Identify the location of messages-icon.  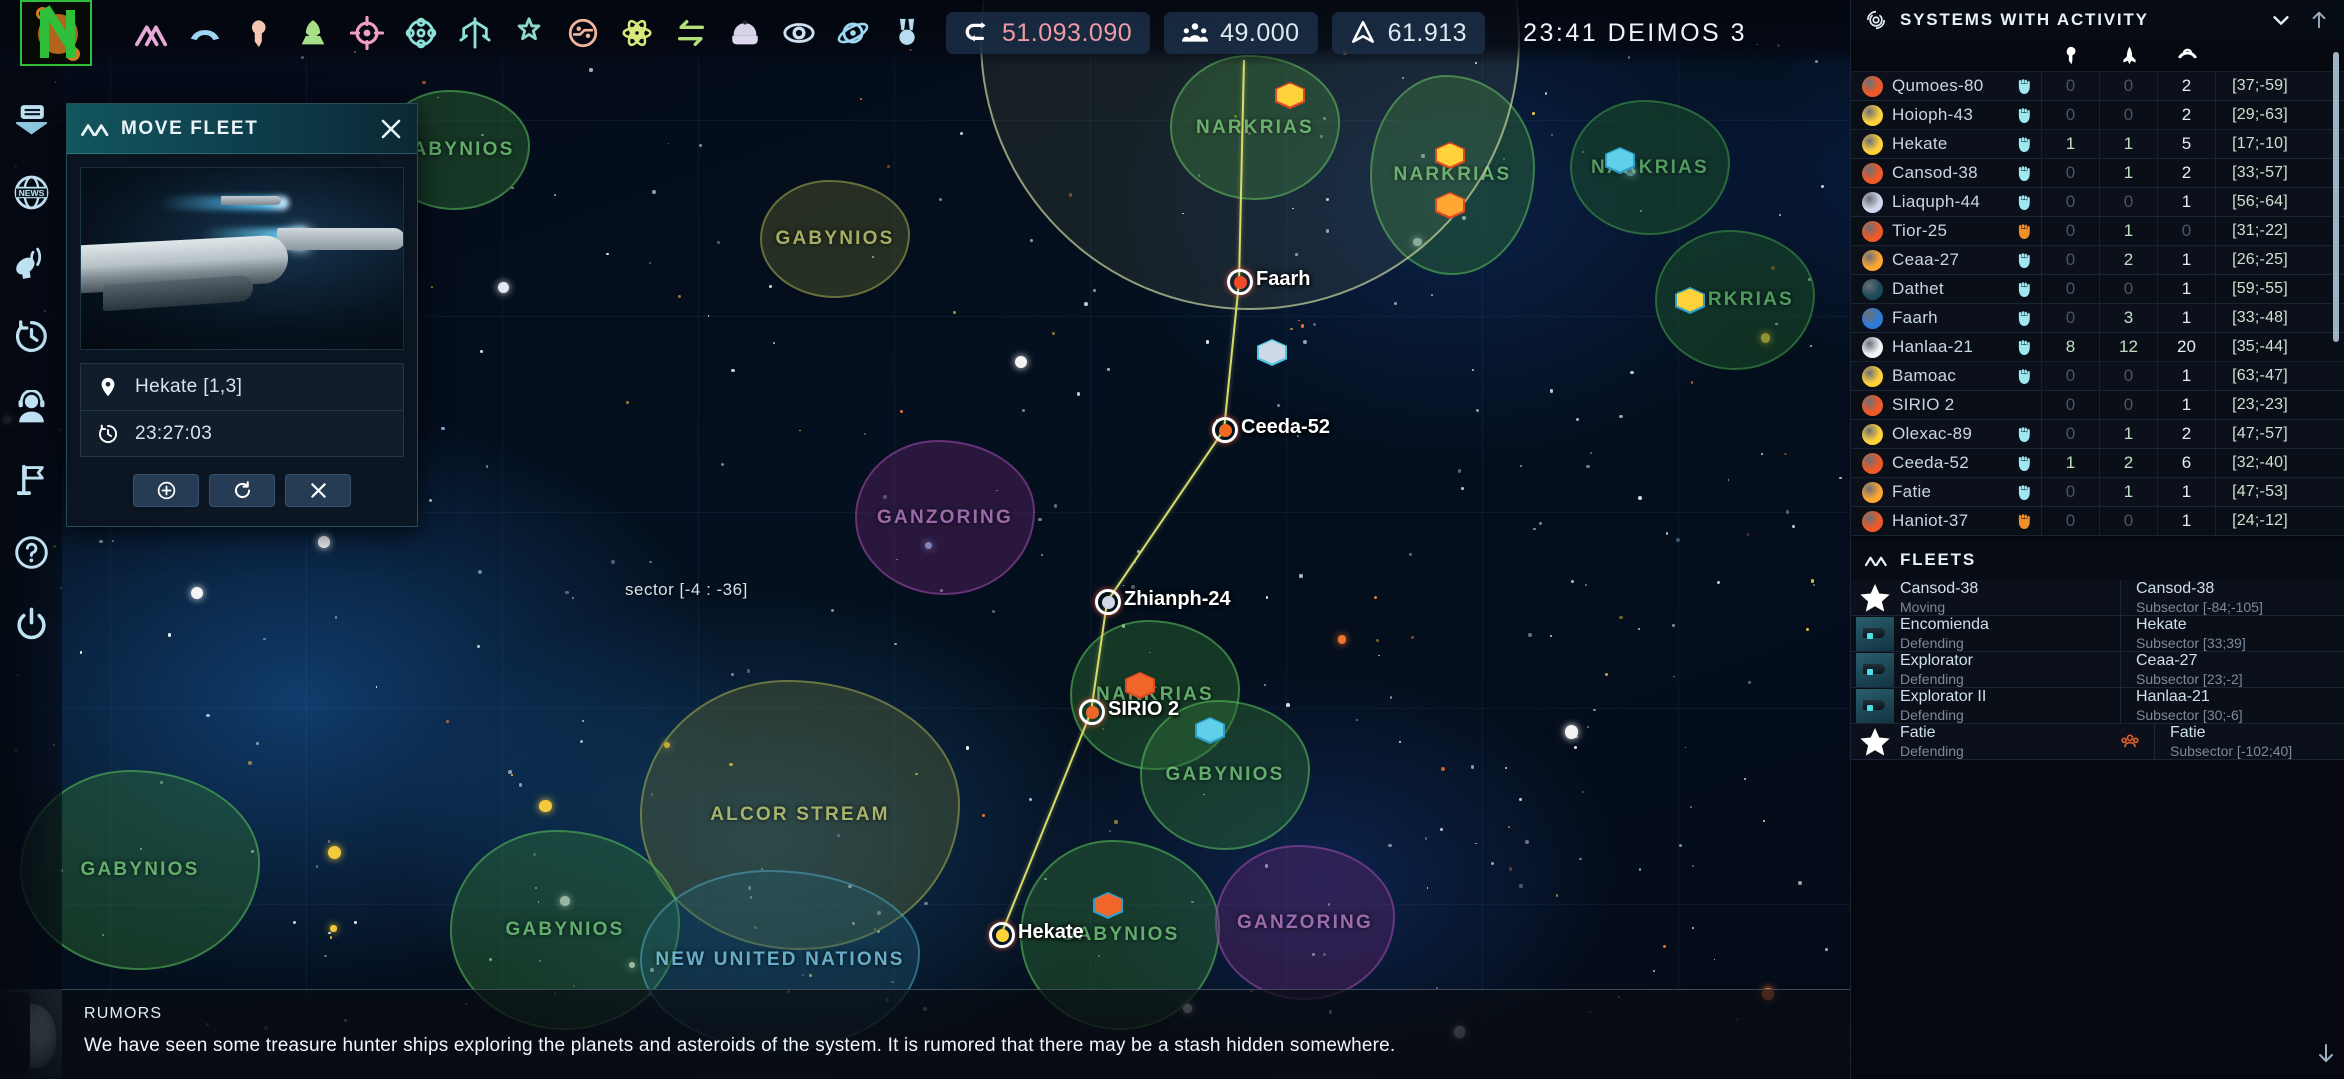
(31, 120).